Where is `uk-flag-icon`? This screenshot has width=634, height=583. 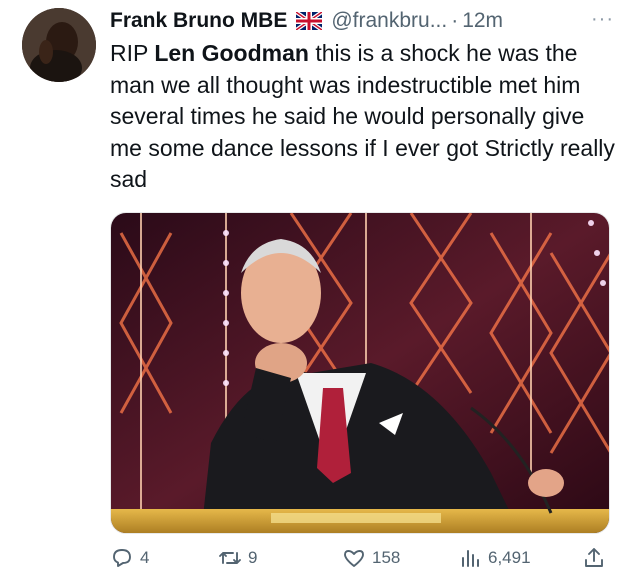
uk-flag-icon is located at coordinates (309, 21).